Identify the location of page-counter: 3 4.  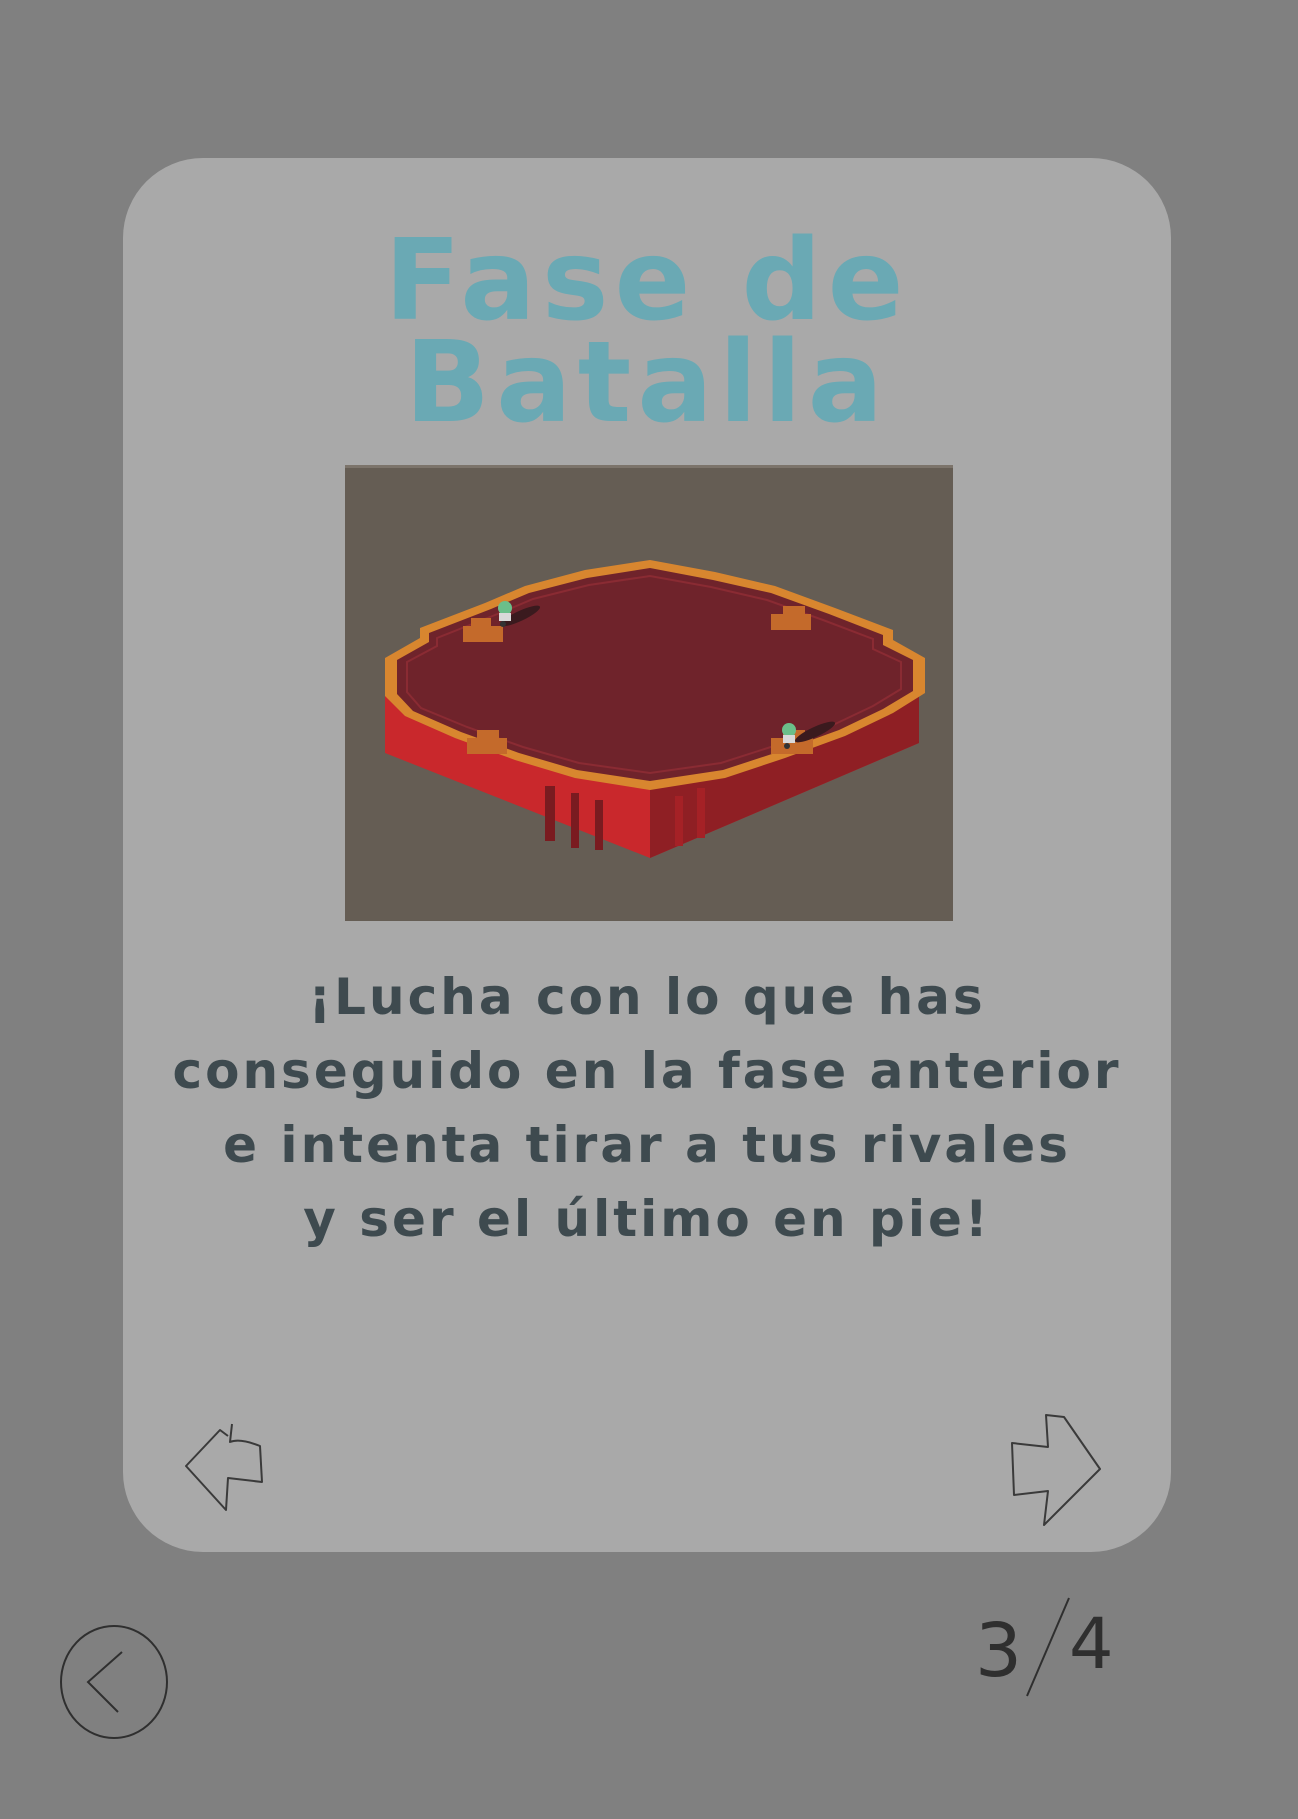
(1050, 1645).